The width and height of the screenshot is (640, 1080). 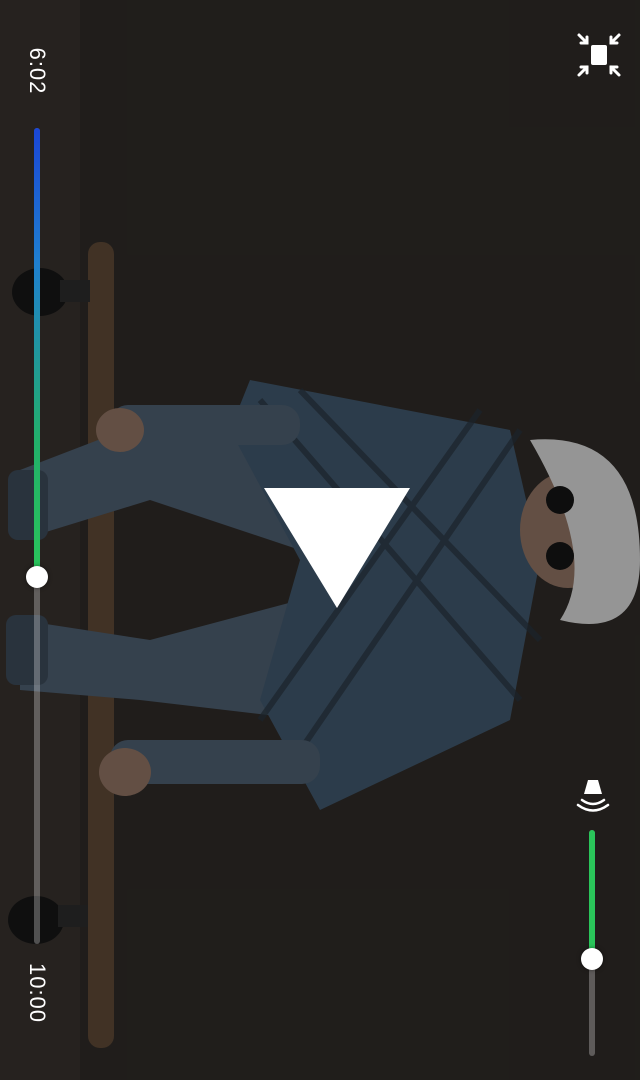 I want to click on play-icon, so click(x=337, y=548).